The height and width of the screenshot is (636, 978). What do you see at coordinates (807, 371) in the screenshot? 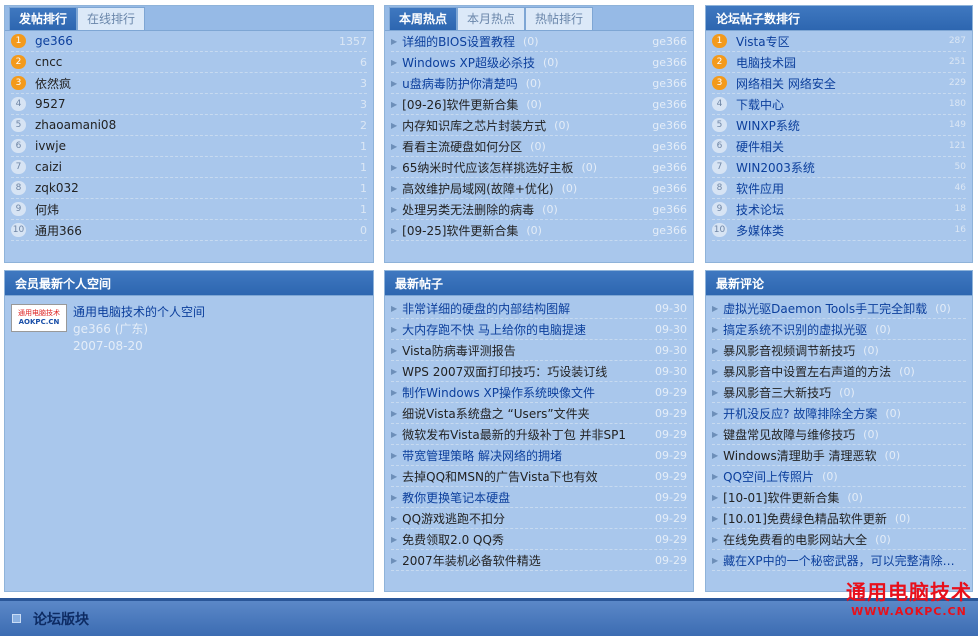
I see `item-title: 暴风影音中设置左右声道的方法` at bounding box center [807, 371].